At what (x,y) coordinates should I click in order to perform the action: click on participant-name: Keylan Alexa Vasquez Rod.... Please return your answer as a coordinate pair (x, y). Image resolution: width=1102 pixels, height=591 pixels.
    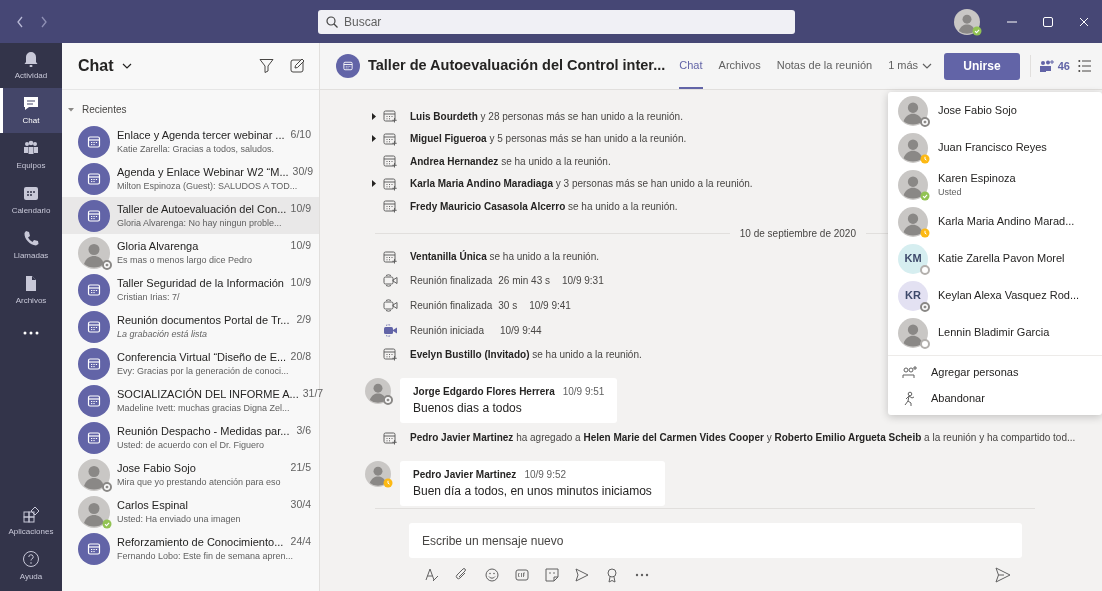
    Looking at the image, I should click on (1009, 296).